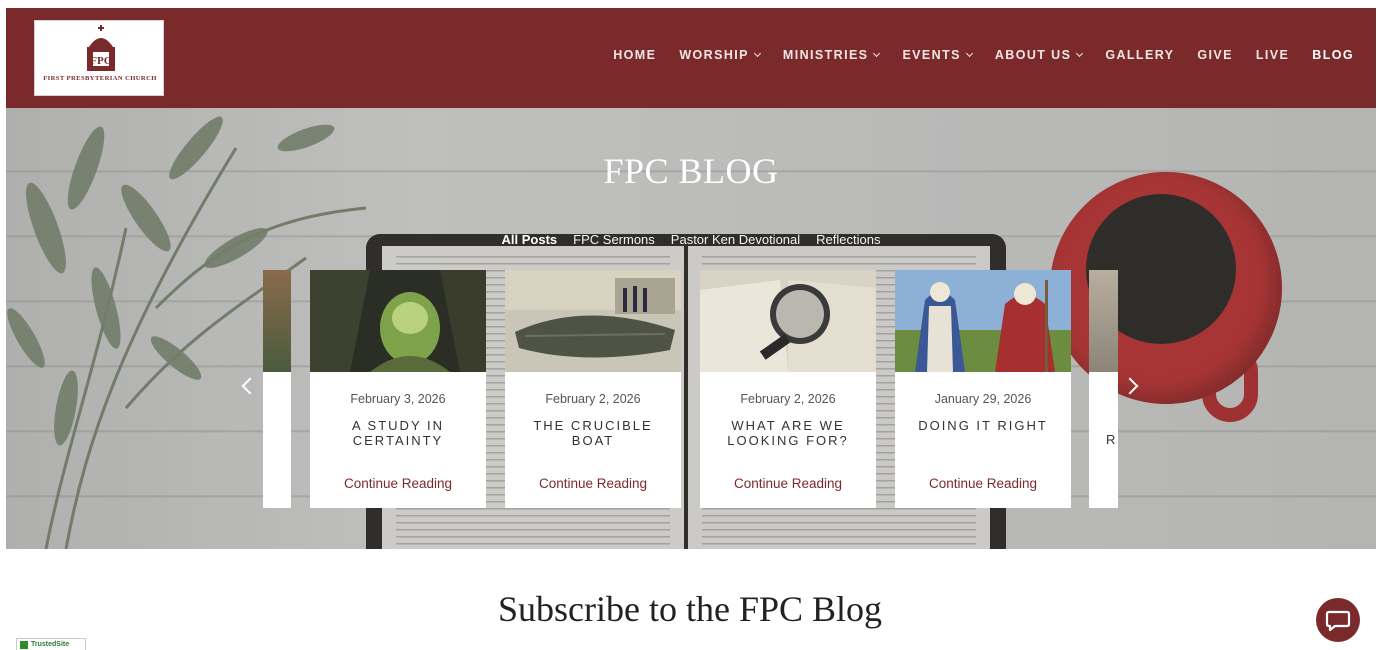 The width and height of the screenshot is (1380, 650). What do you see at coordinates (691, 171) in the screenshot?
I see `page-title: FPC BLOG` at bounding box center [691, 171].